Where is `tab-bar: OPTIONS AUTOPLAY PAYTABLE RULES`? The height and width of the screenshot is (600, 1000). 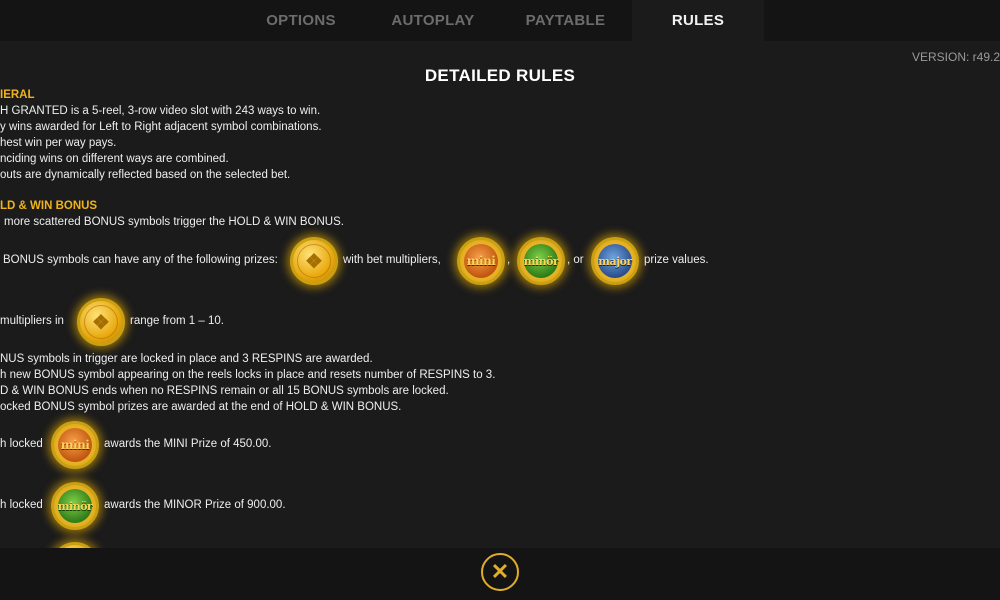
tab-bar: OPTIONS AUTOPLAY PAYTABLE RULES is located at coordinates (500, 20).